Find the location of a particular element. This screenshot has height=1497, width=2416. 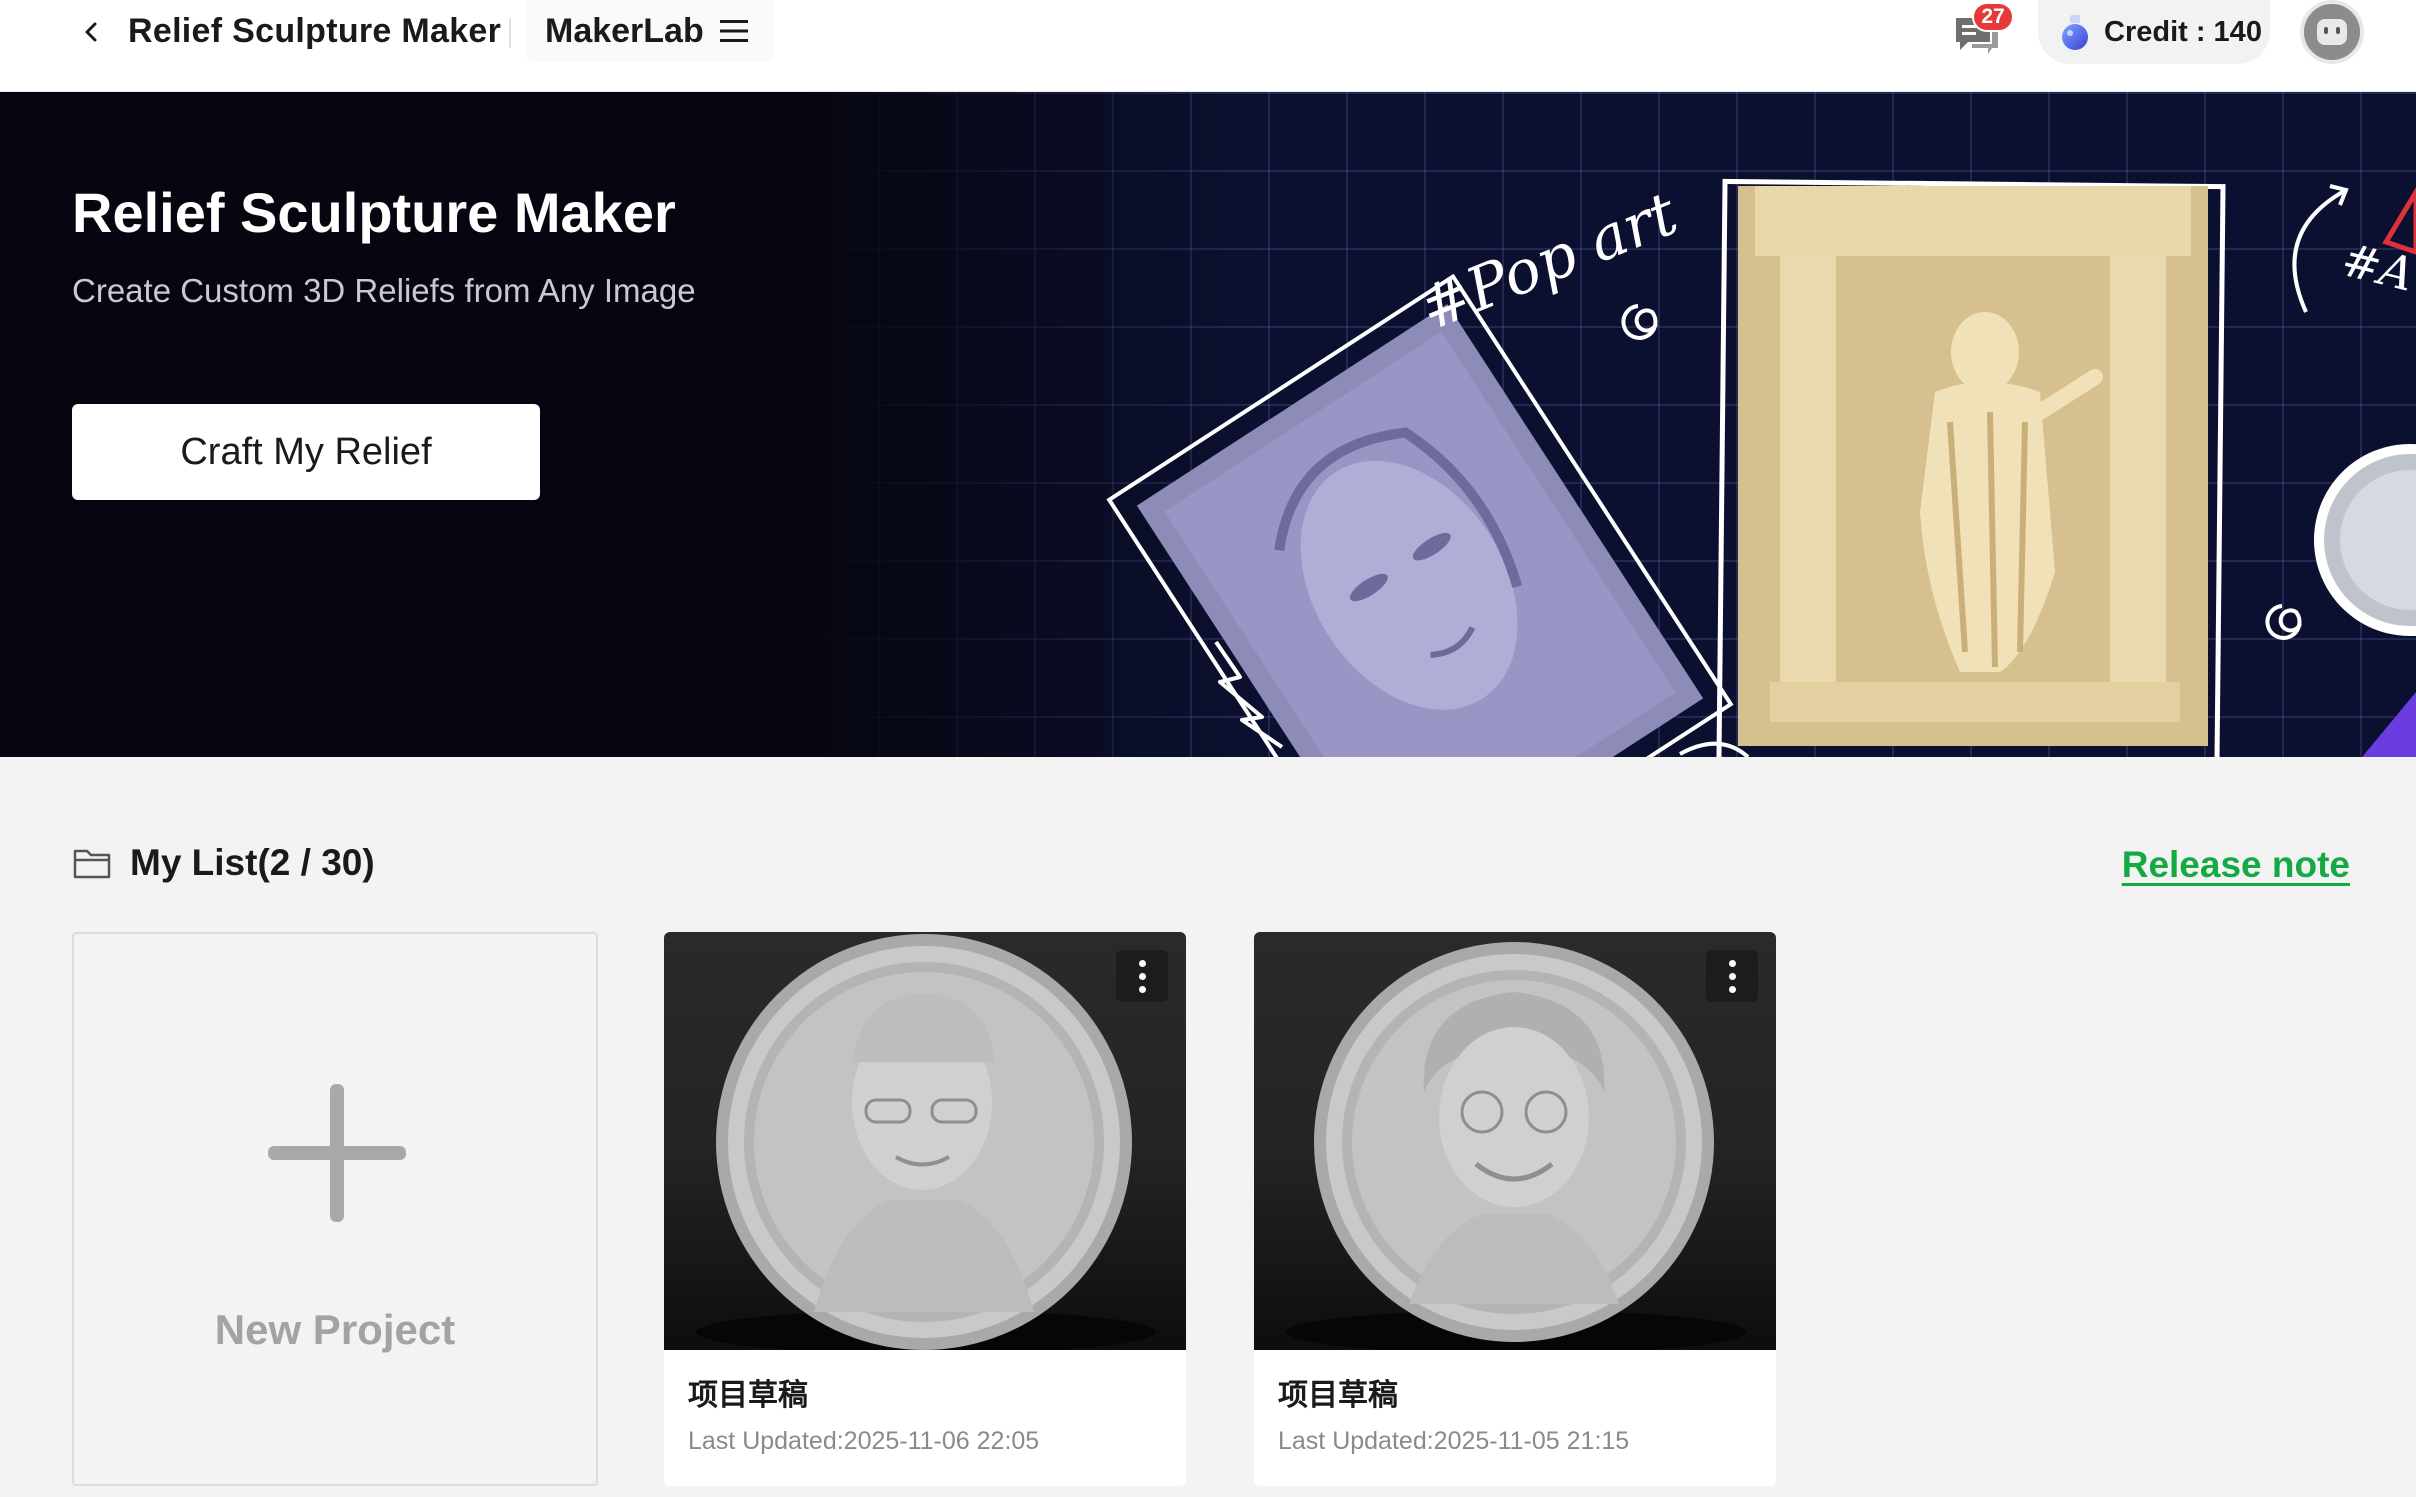

makerlab-label: MakerLab is located at coordinates (624, 30).